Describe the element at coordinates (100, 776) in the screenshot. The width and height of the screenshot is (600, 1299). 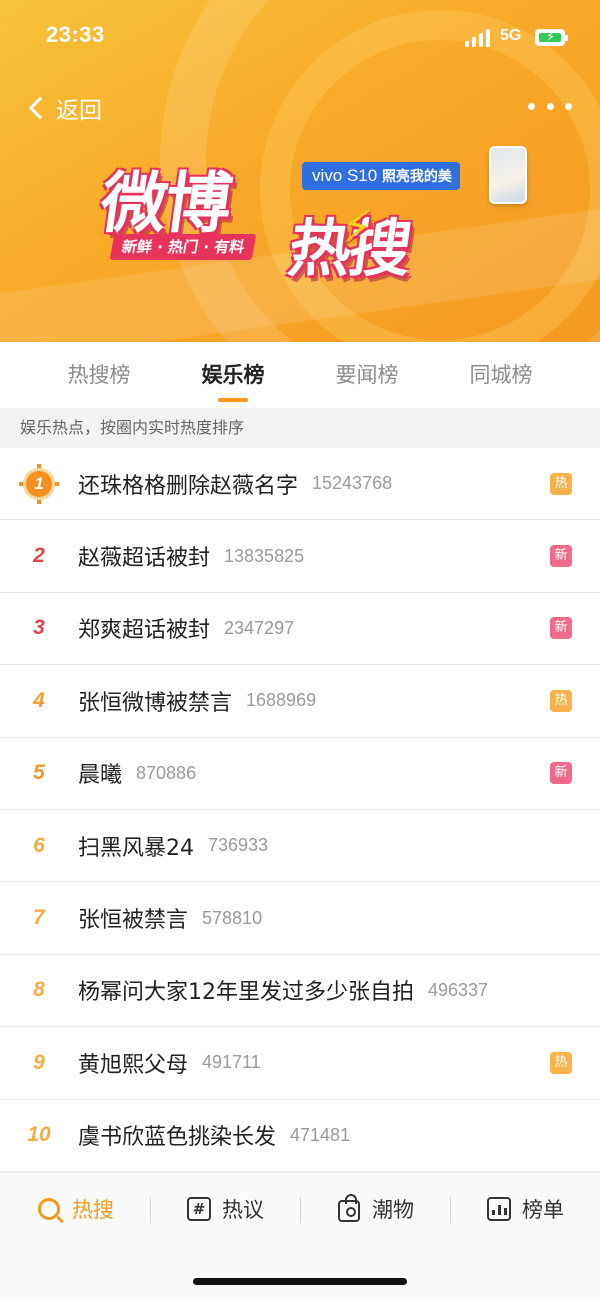
I see `topic-title: 晨曦` at that location.